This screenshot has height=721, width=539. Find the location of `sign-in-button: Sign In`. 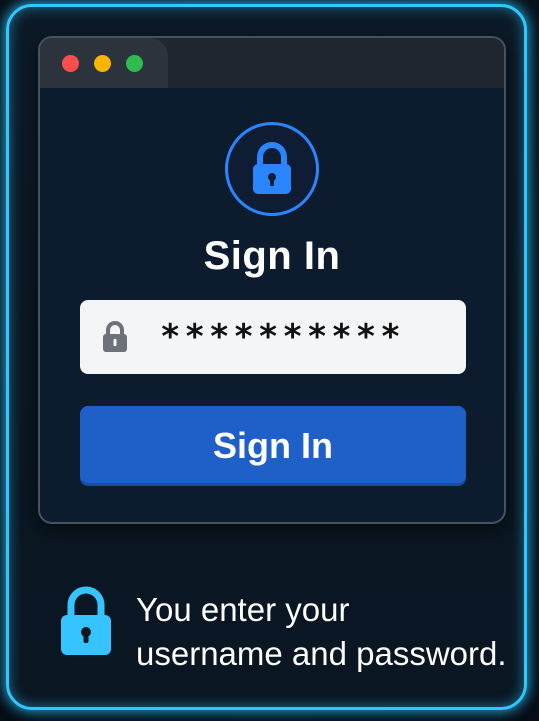

sign-in-button: Sign In is located at coordinates (273, 446).